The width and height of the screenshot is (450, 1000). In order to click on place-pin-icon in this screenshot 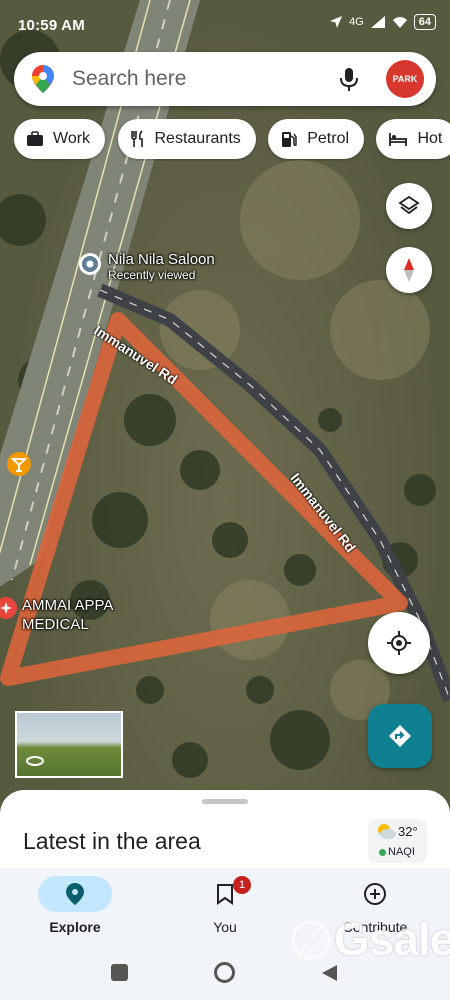, I will do `click(90, 266)`.